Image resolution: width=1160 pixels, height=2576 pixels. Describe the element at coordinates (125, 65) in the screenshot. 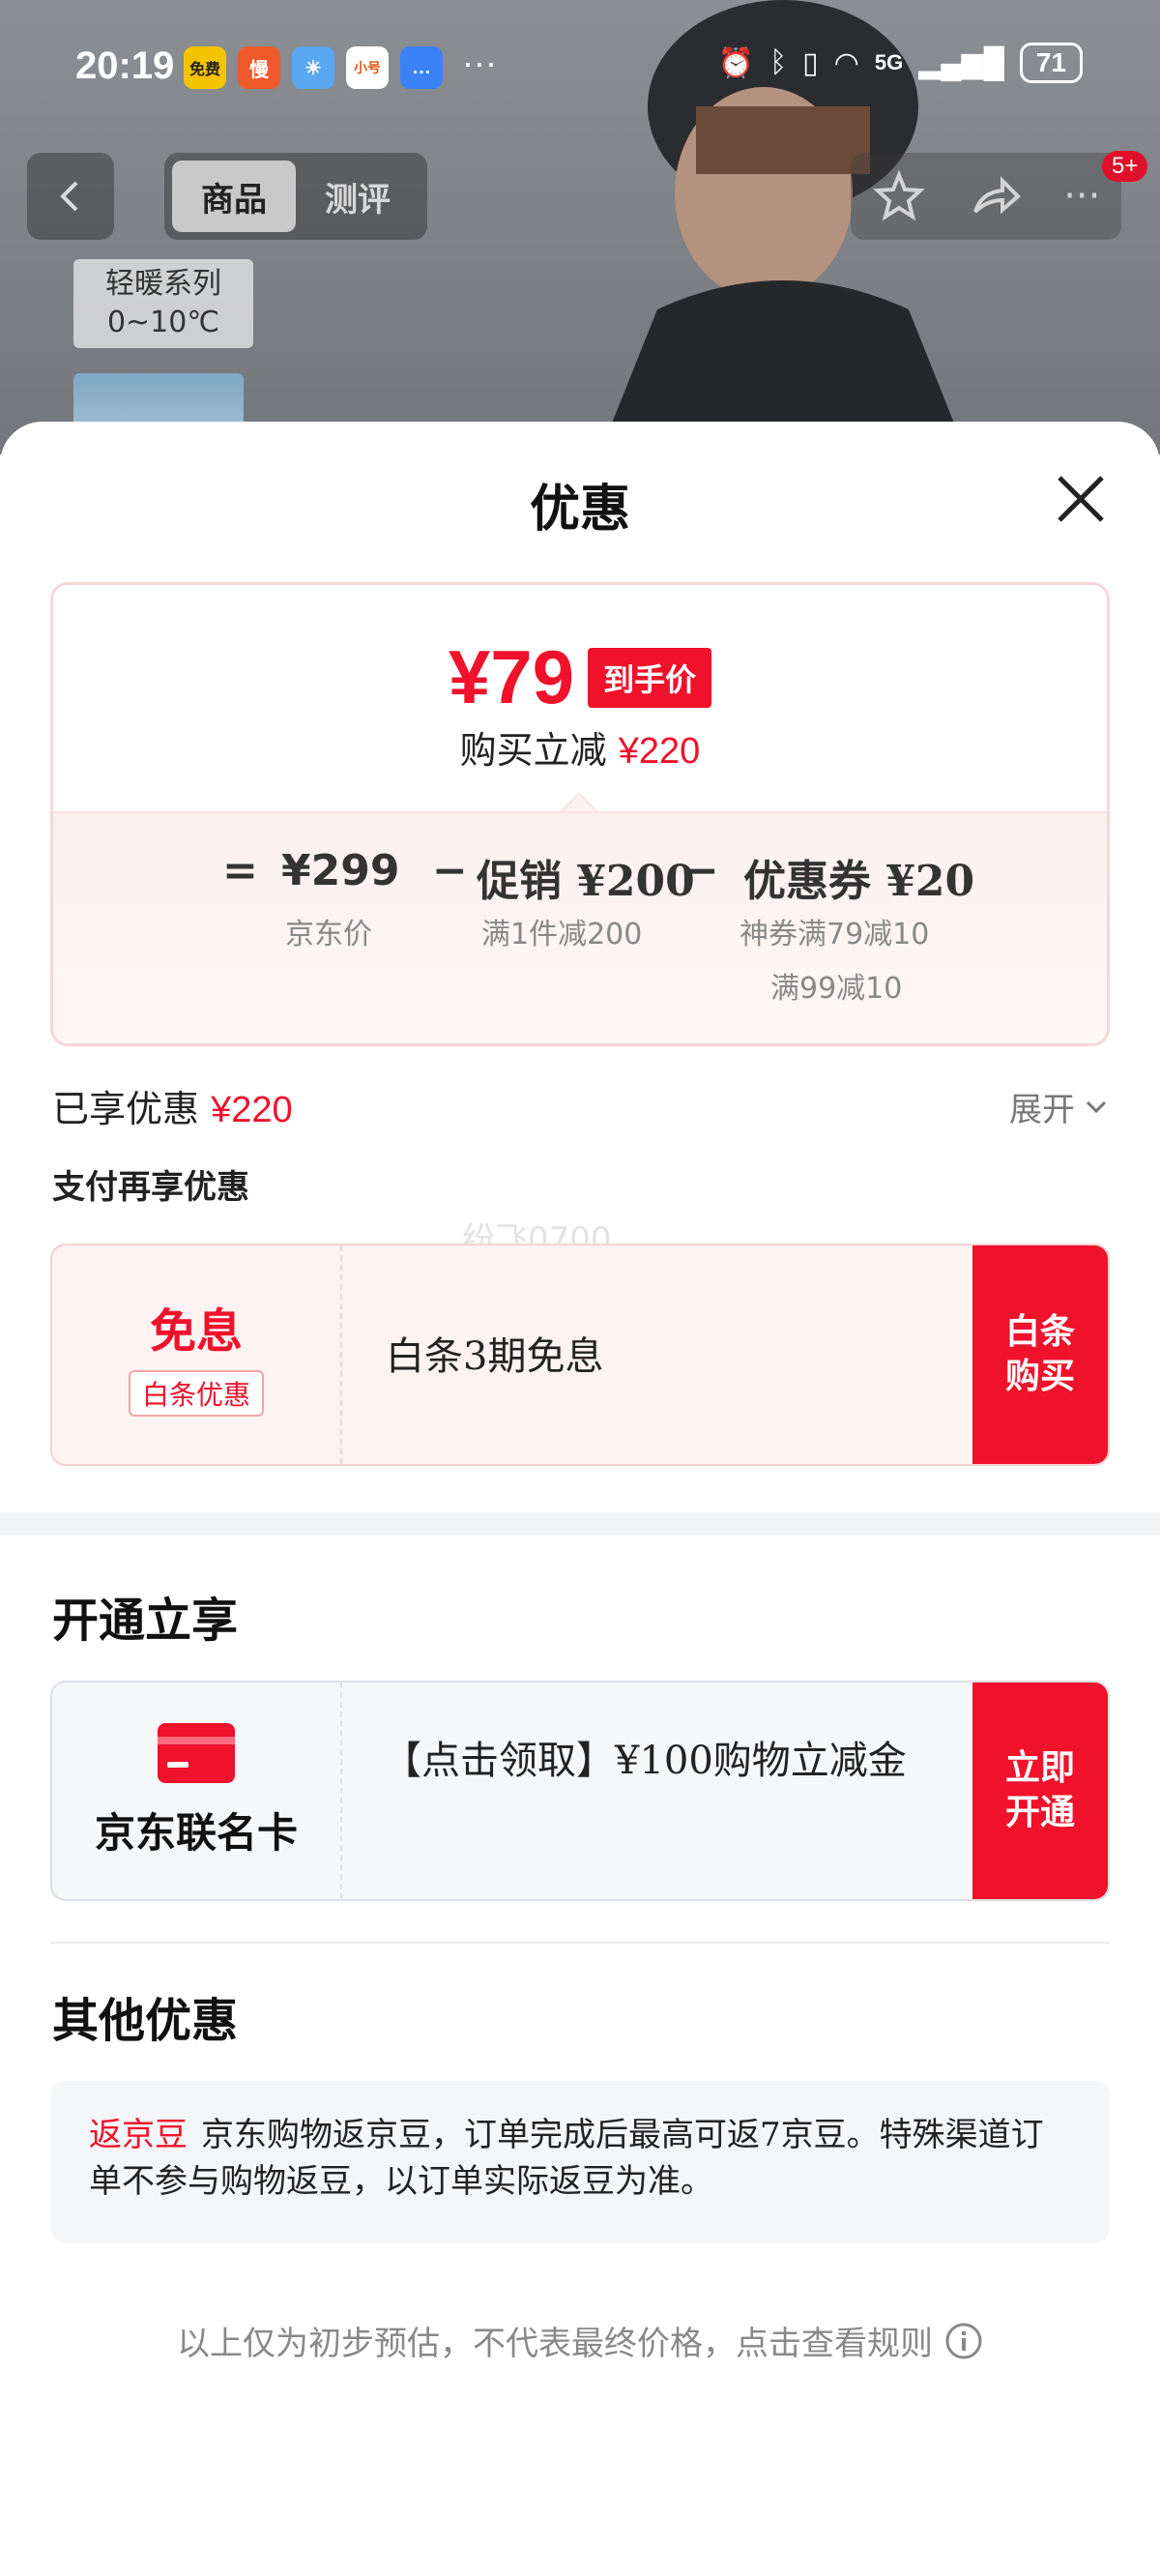

I see `status-time: 20:19` at that location.